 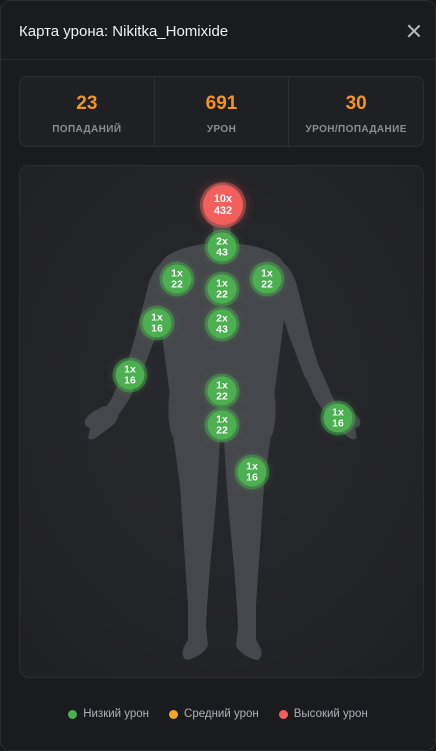 I want to click on stat-hits-label: ПОПАДАНИЙ, so click(x=87, y=129).